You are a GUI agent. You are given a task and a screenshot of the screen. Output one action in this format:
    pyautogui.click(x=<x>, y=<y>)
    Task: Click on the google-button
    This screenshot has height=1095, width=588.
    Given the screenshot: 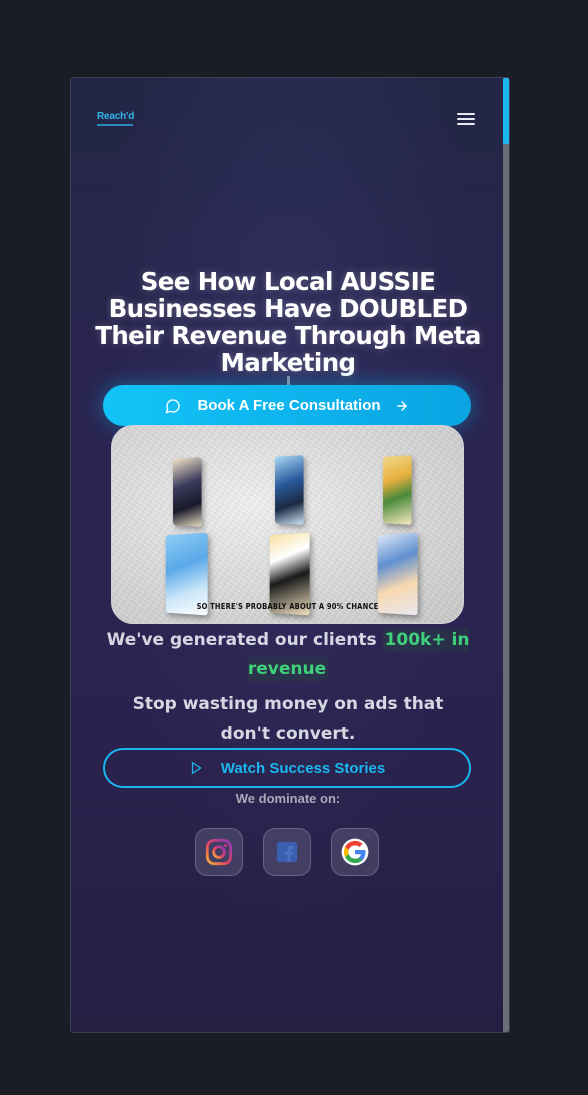 What is the action you would take?
    pyautogui.click(x=355, y=852)
    